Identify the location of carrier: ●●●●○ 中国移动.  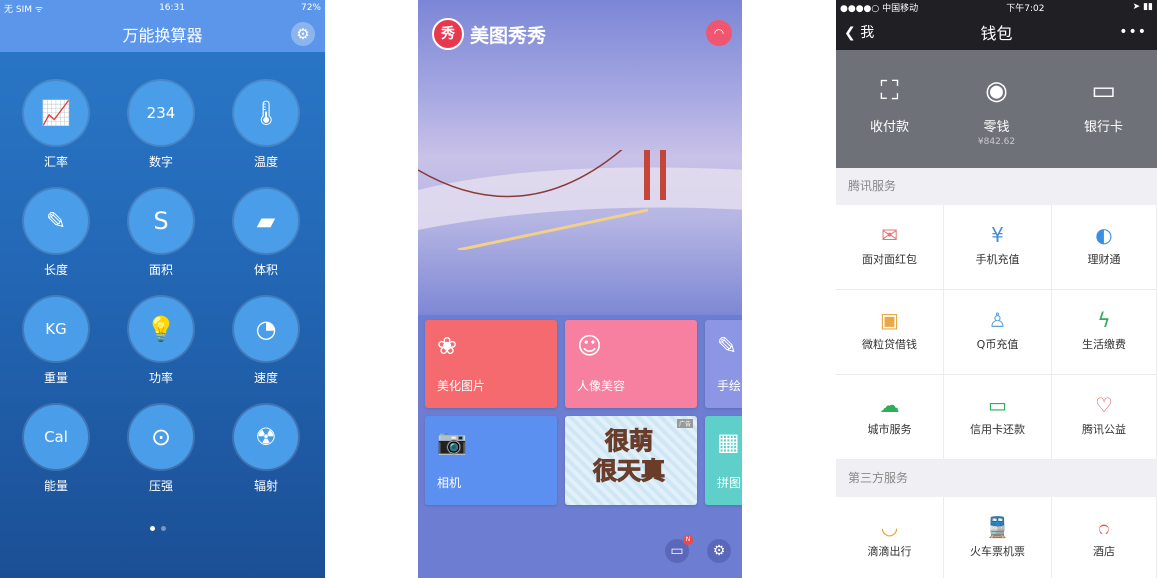
(879, 8).